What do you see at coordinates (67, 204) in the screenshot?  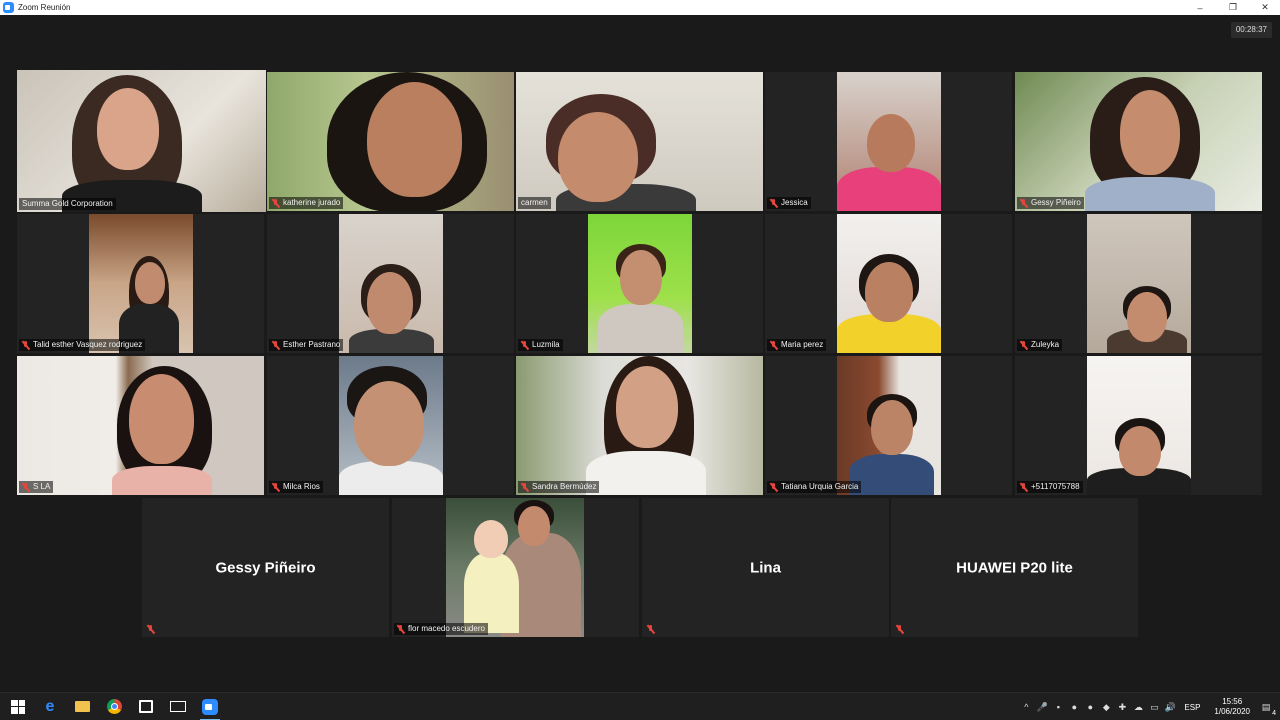 I see `participant-name-tag: Summa Gold Corporation` at bounding box center [67, 204].